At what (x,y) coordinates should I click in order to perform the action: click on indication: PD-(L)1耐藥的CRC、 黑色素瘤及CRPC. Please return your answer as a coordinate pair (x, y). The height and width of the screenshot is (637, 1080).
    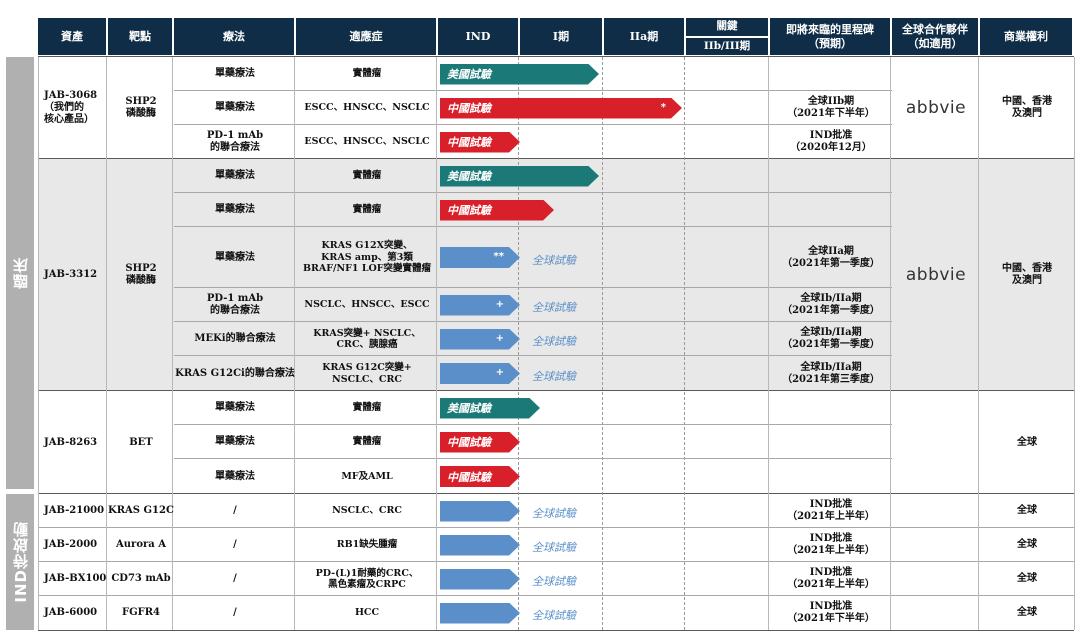
    Looking at the image, I should click on (367, 578).